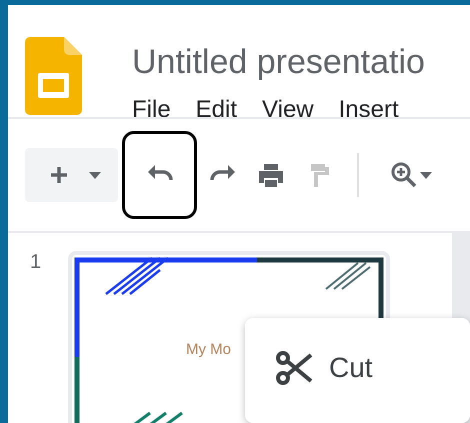 This screenshot has width=470, height=423. Describe the element at coordinates (278, 62) in the screenshot. I see `document-title: Untitled presentatio` at that location.